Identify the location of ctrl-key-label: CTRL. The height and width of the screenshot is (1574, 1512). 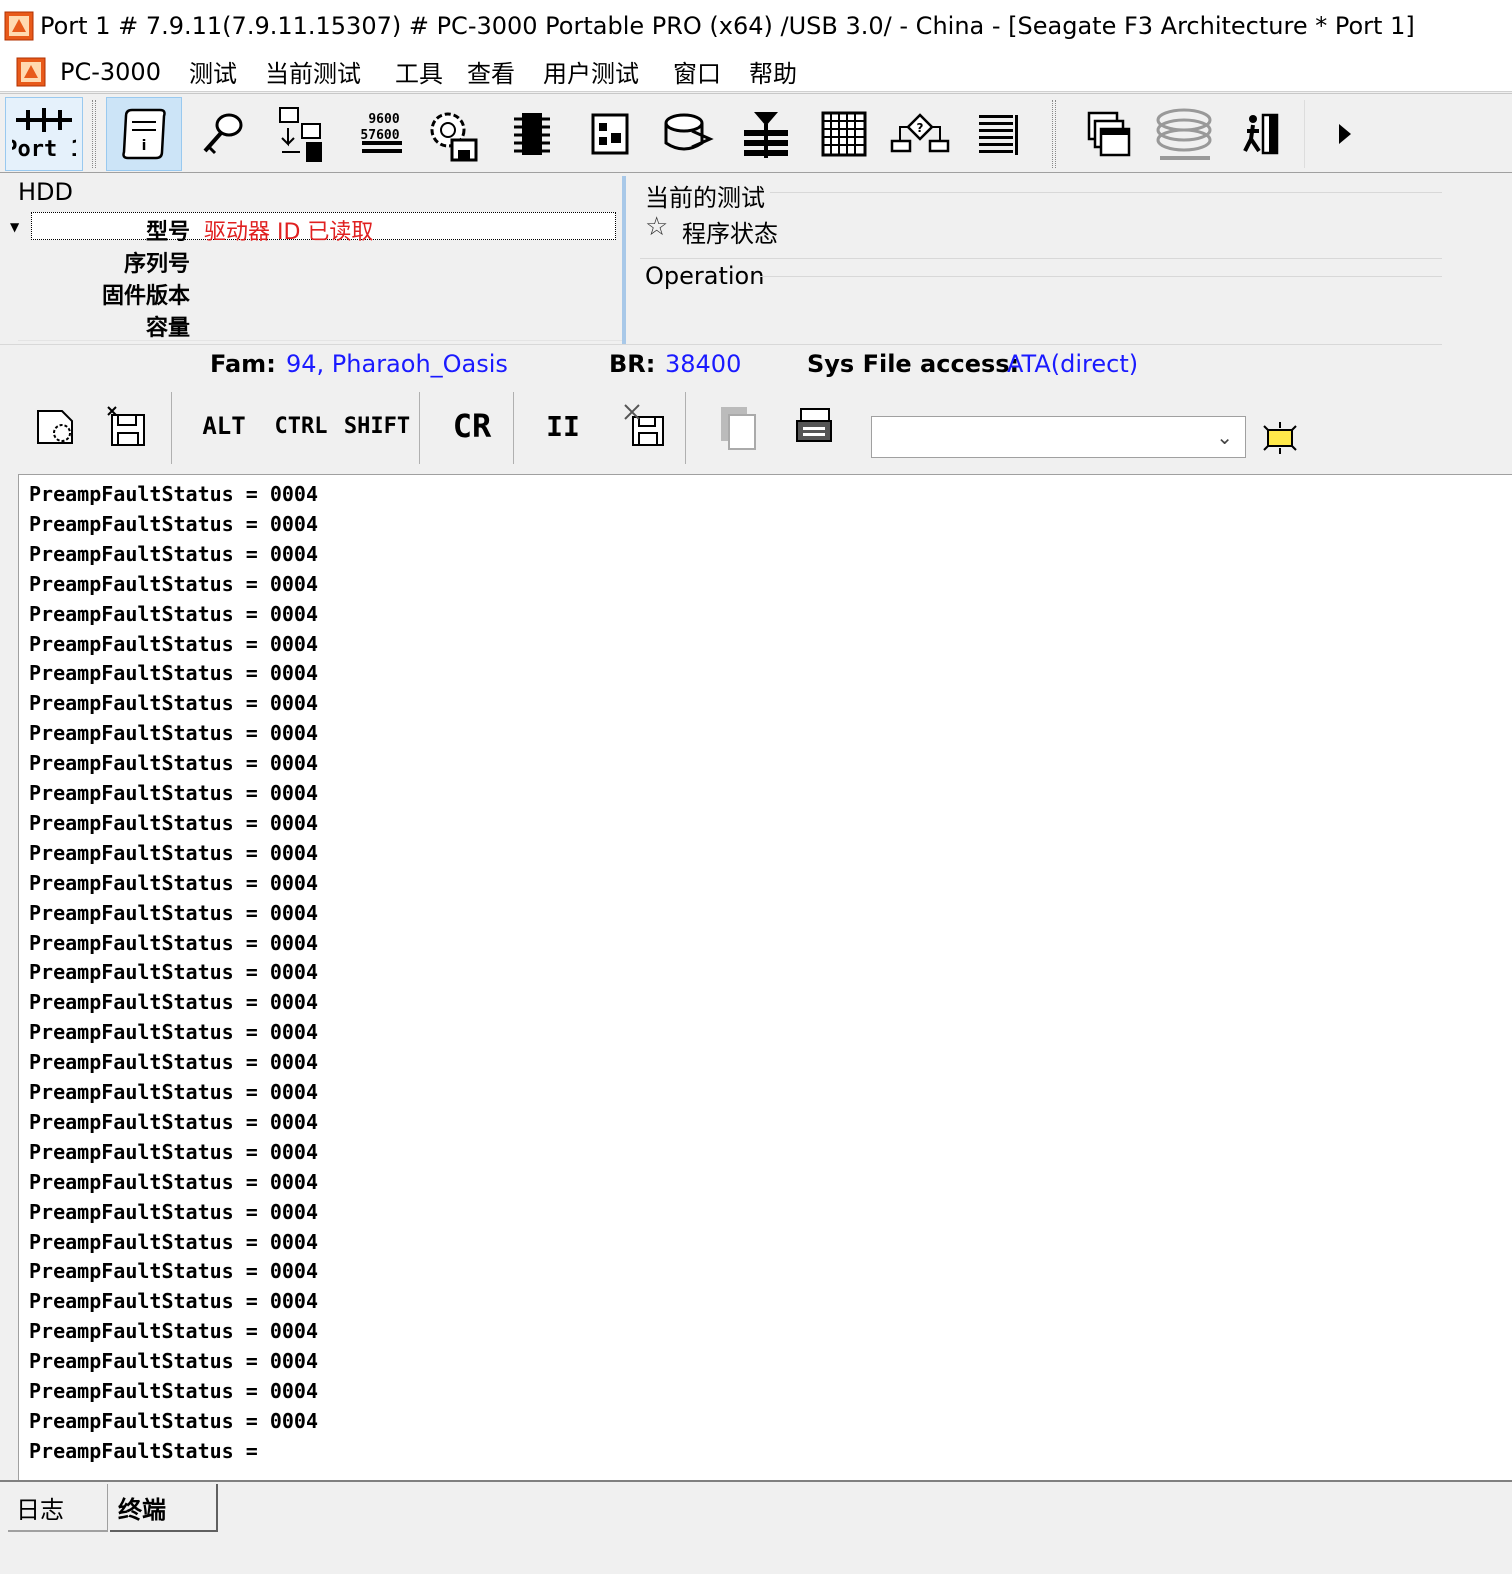
(301, 426).